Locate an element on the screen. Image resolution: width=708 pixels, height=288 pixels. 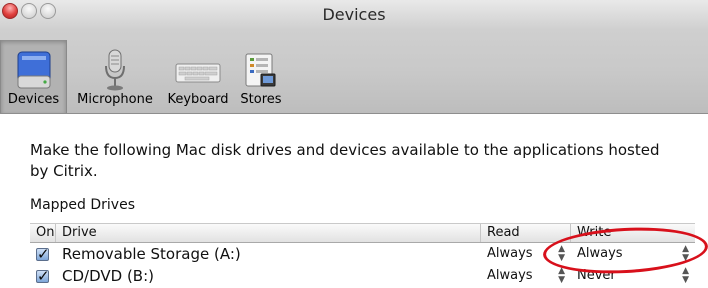
tab-stores: Stores is located at coordinates (261, 76).